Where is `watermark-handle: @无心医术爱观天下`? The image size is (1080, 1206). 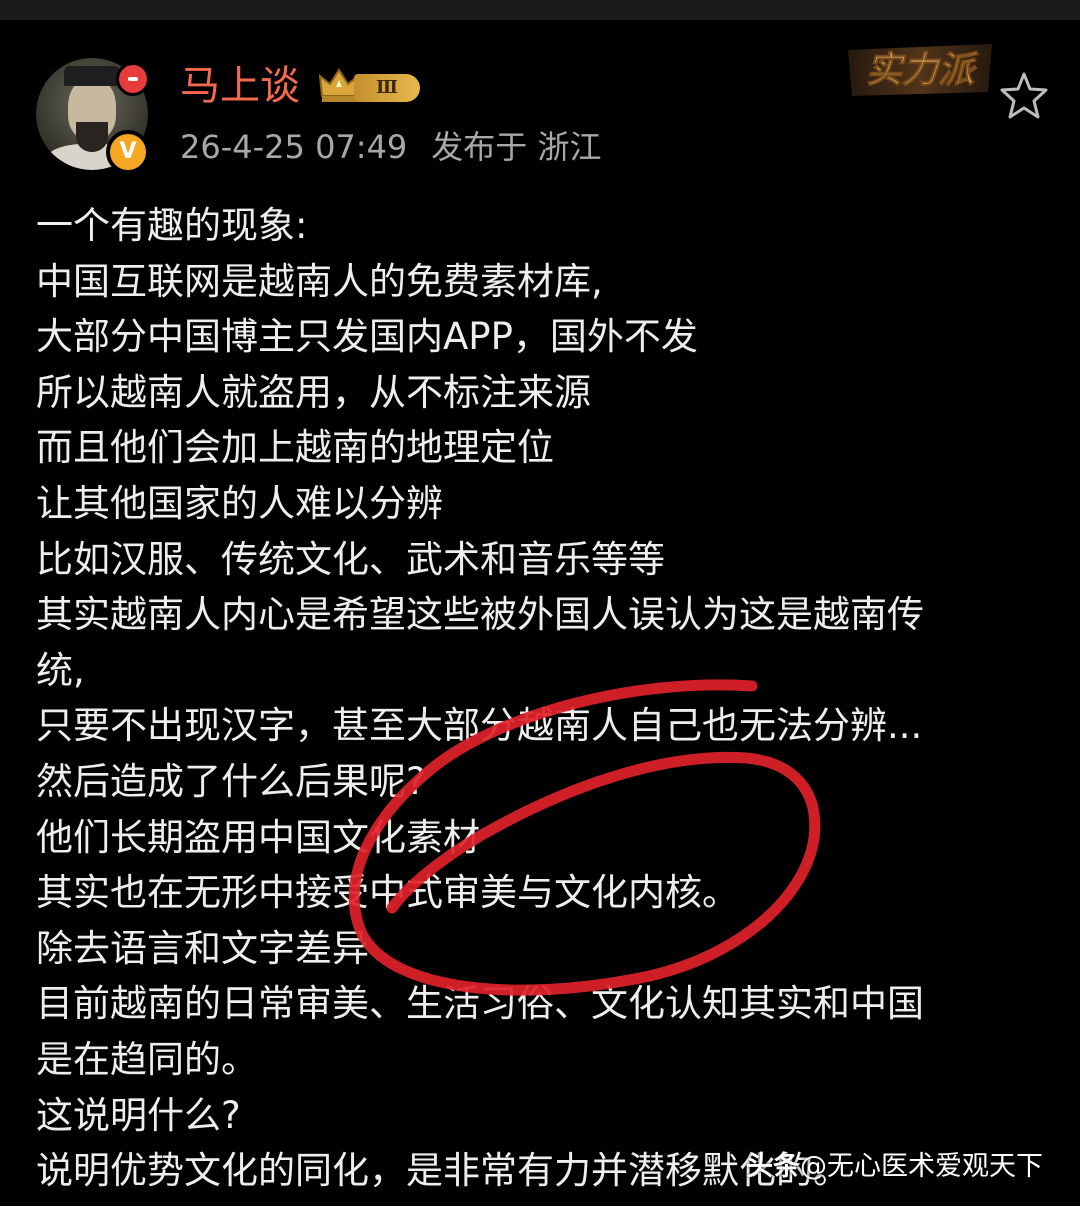
watermark-handle: @无心医术爱观天下 is located at coordinates (921, 1166).